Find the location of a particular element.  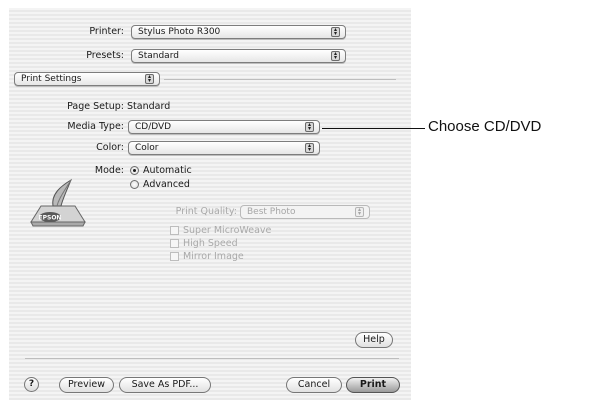

bottom-separator is located at coordinates (212, 358).